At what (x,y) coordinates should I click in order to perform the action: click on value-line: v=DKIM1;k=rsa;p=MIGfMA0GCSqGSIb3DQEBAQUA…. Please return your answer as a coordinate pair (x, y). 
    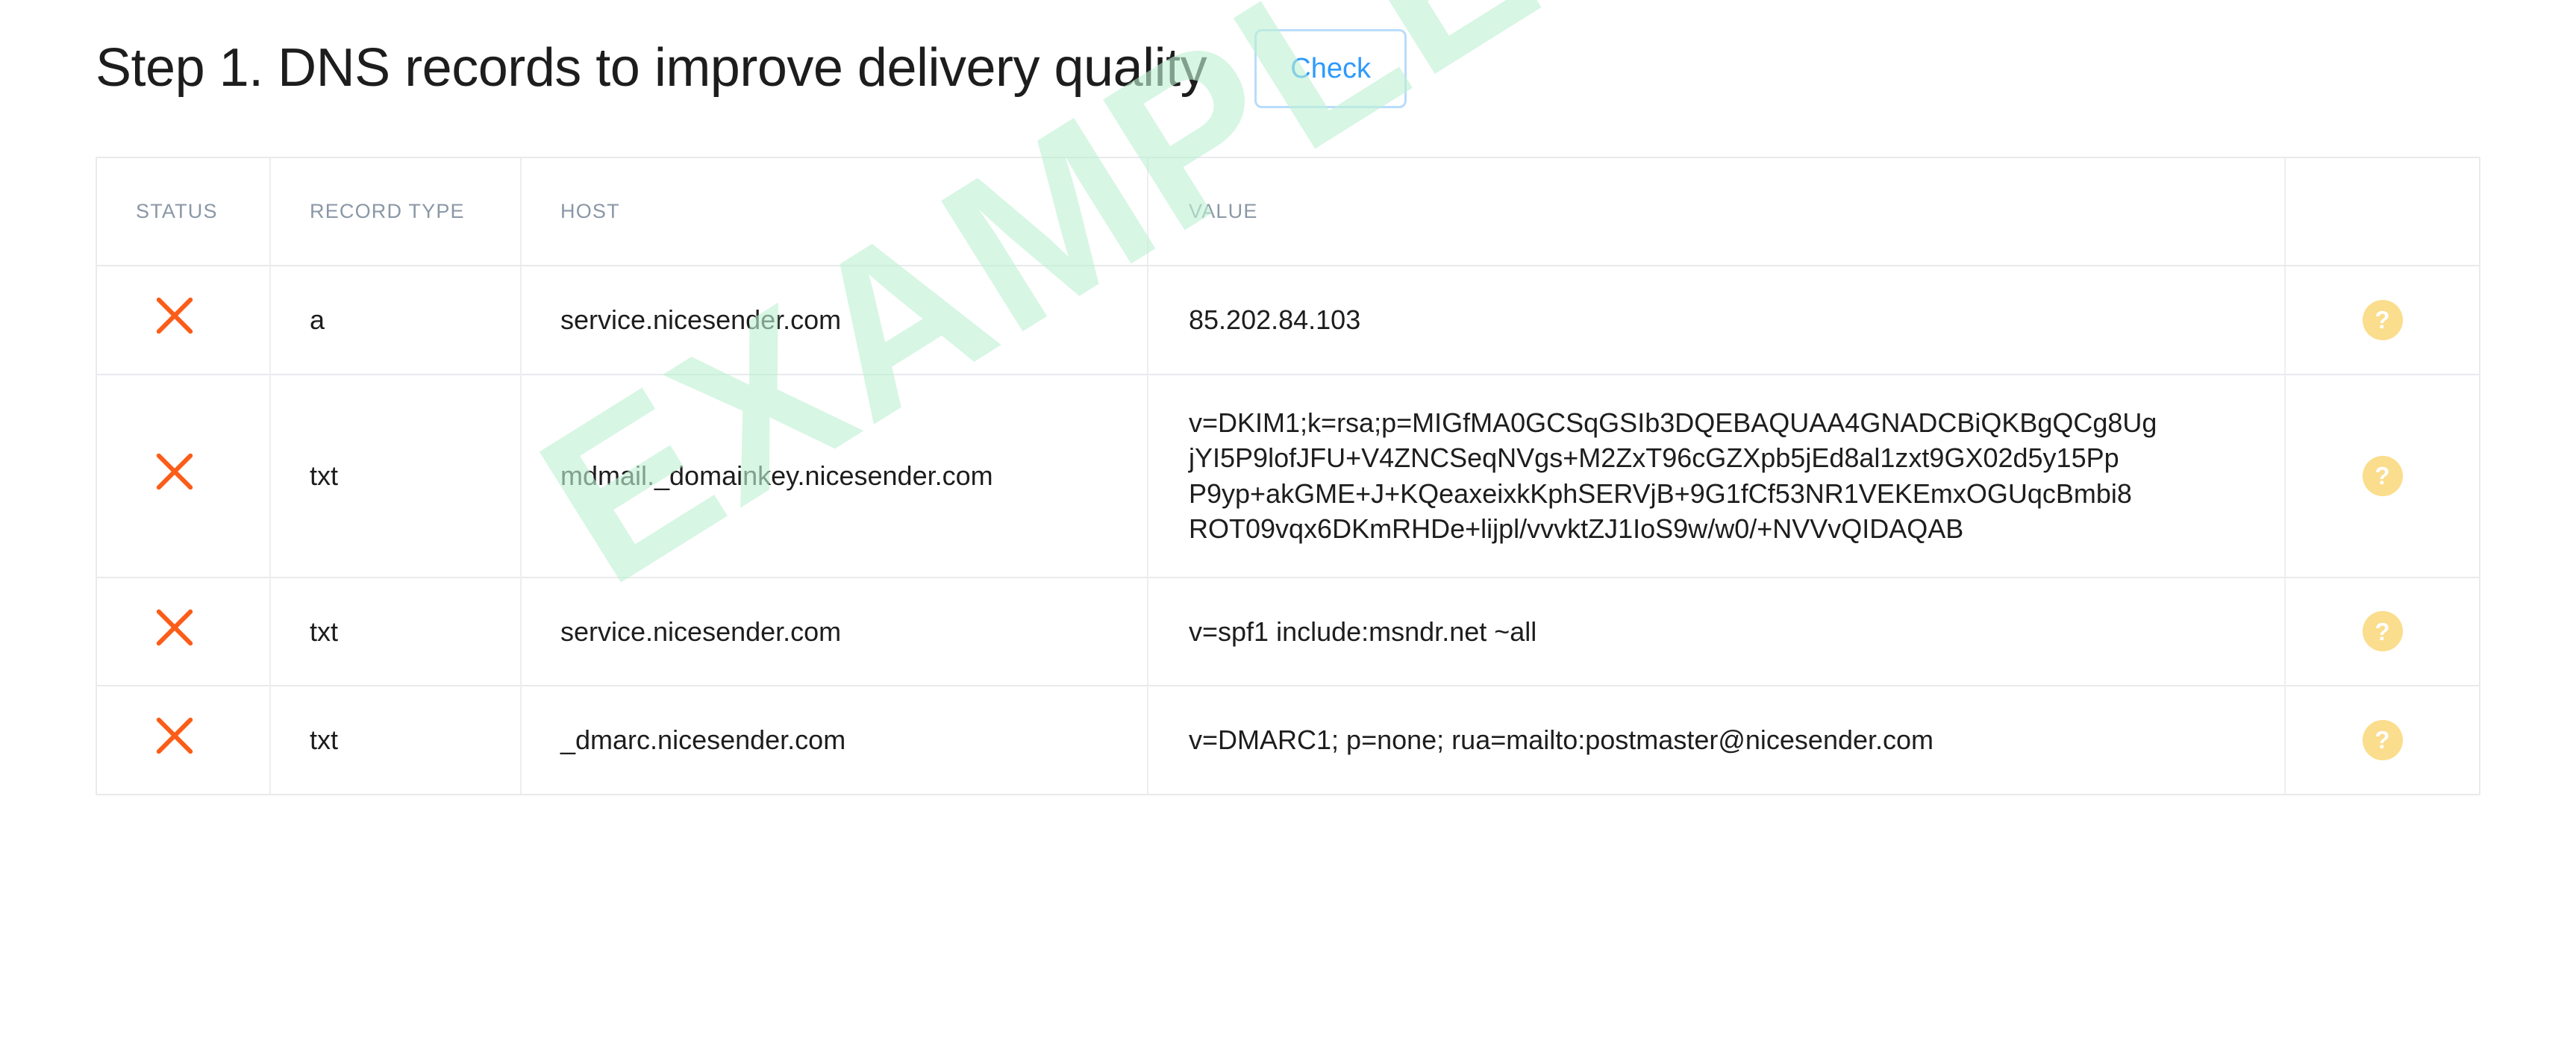
    Looking at the image, I should click on (1673, 422).